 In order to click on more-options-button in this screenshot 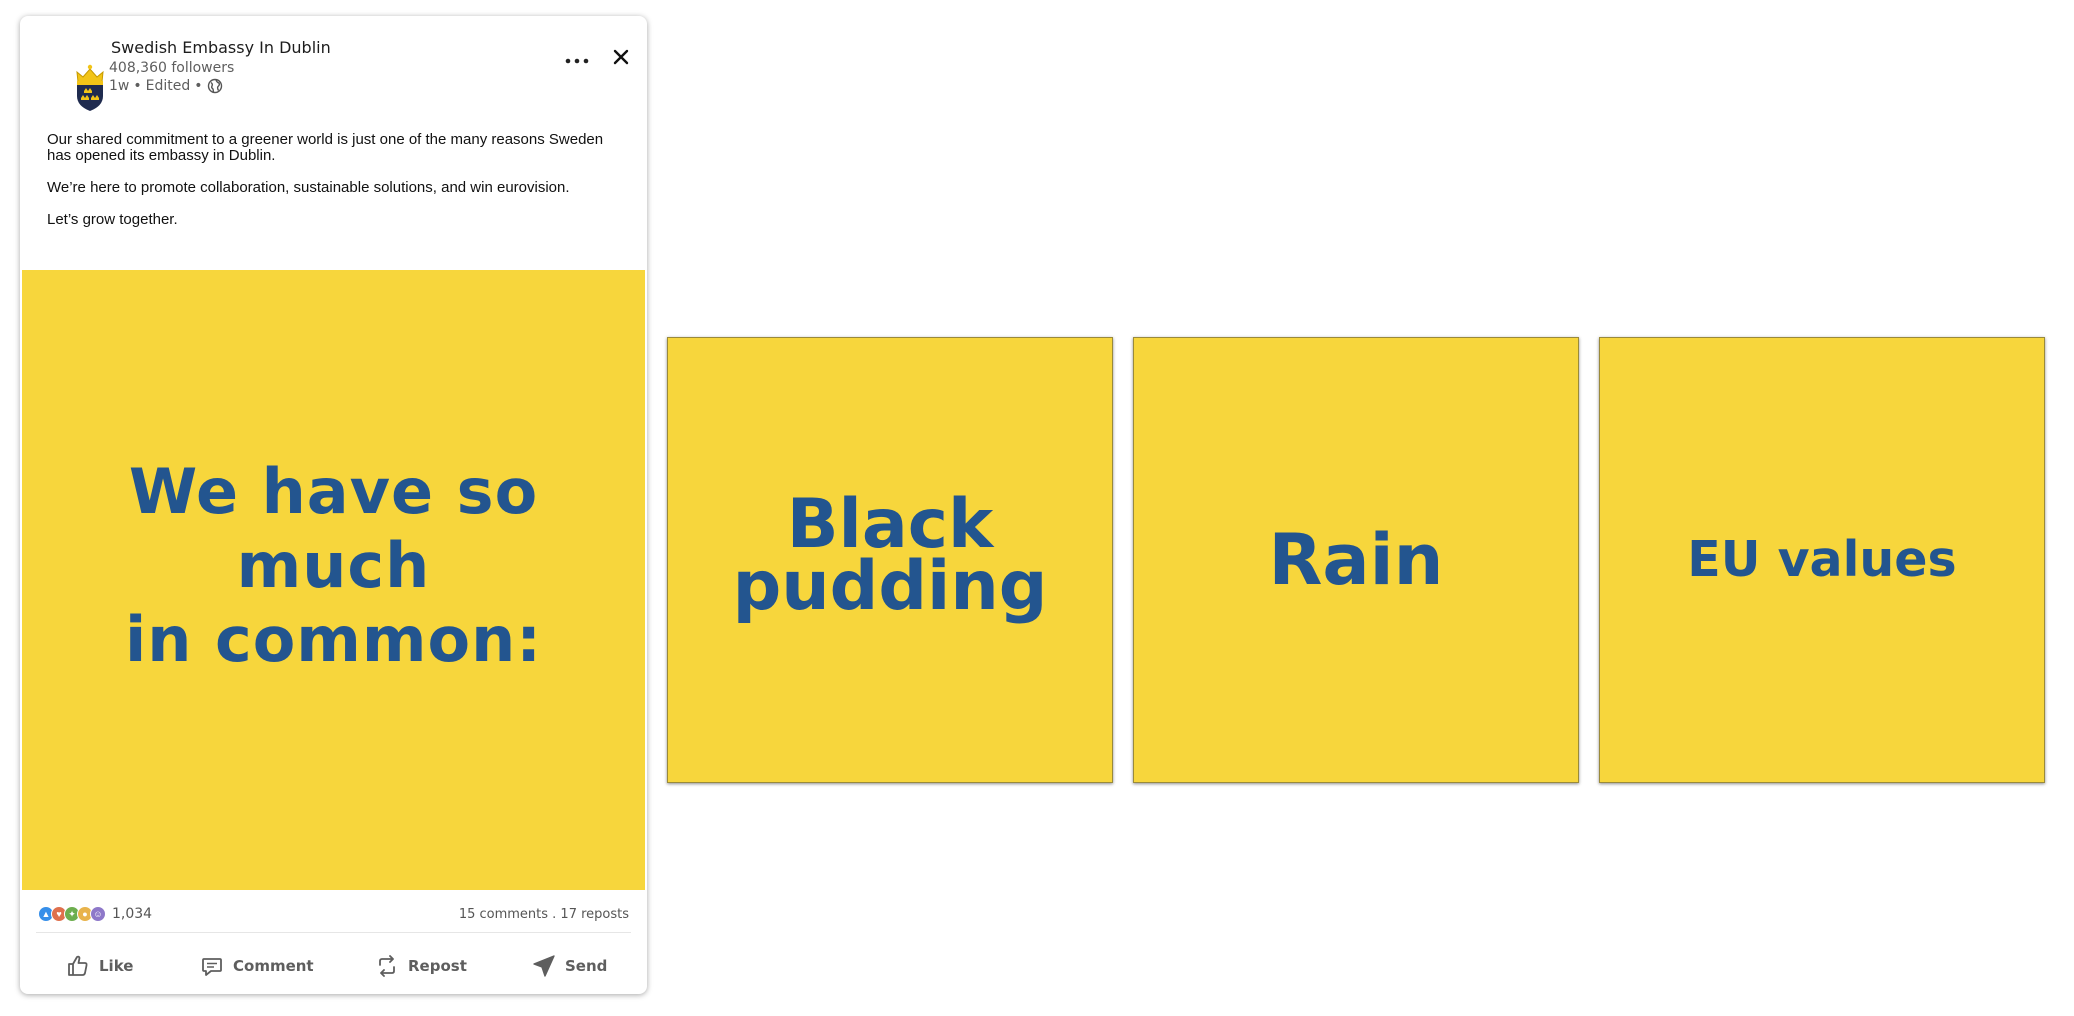, I will do `click(577, 61)`.